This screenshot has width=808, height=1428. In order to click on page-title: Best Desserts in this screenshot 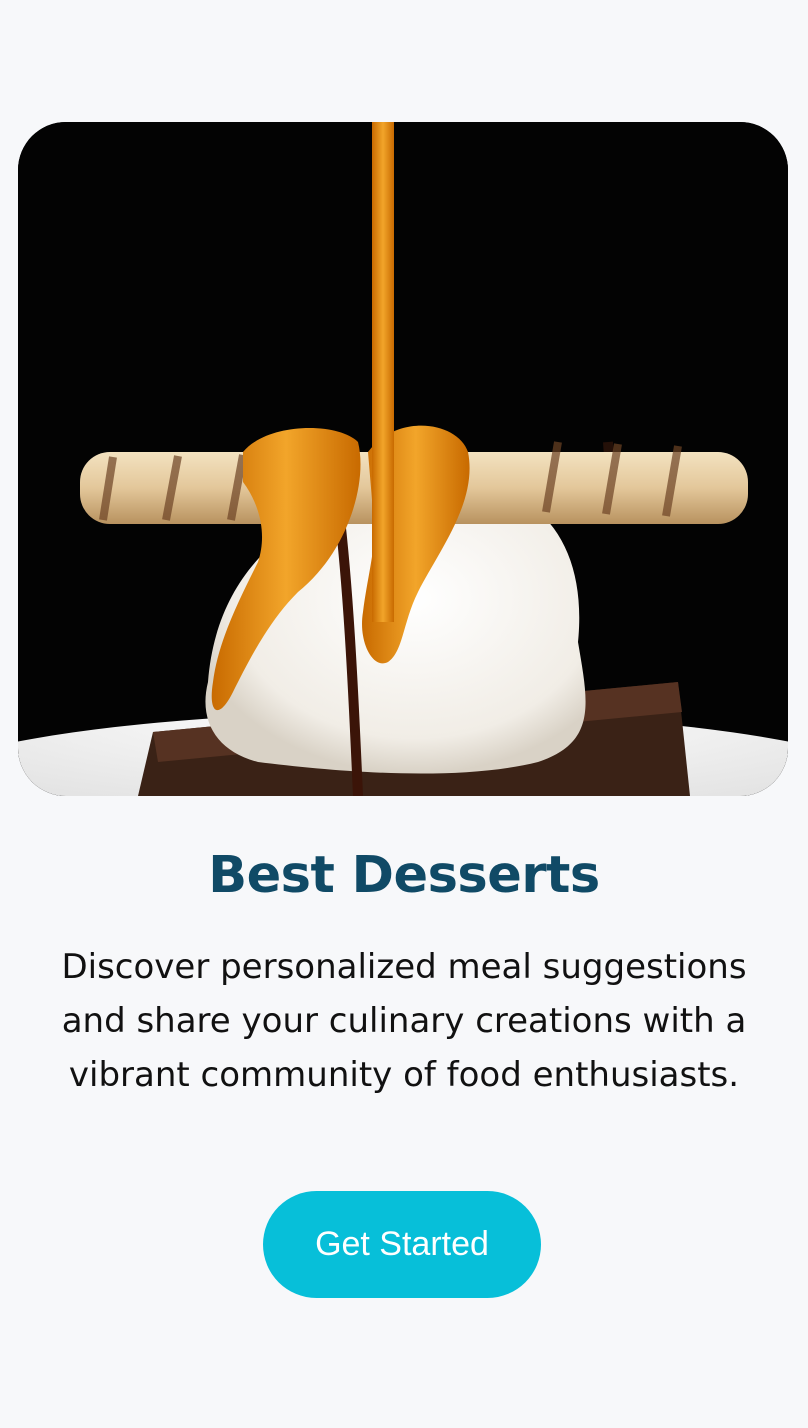, I will do `click(404, 875)`.